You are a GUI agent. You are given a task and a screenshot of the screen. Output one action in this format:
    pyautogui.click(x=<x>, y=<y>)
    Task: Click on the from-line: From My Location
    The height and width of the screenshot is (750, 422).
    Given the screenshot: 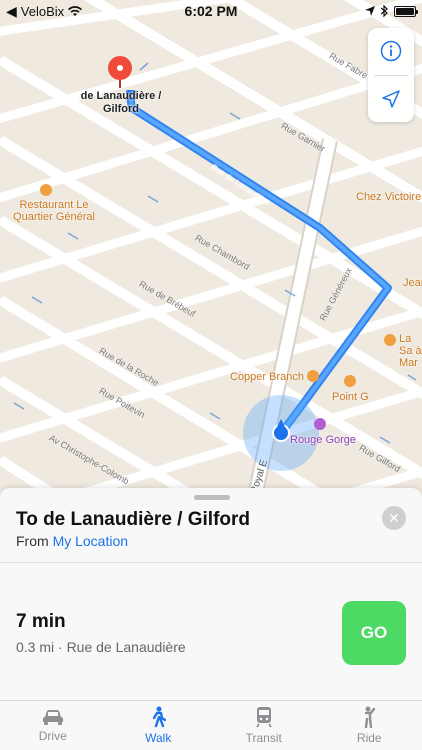 What is the action you would take?
    pyautogui.click(x=72, y=541)
    